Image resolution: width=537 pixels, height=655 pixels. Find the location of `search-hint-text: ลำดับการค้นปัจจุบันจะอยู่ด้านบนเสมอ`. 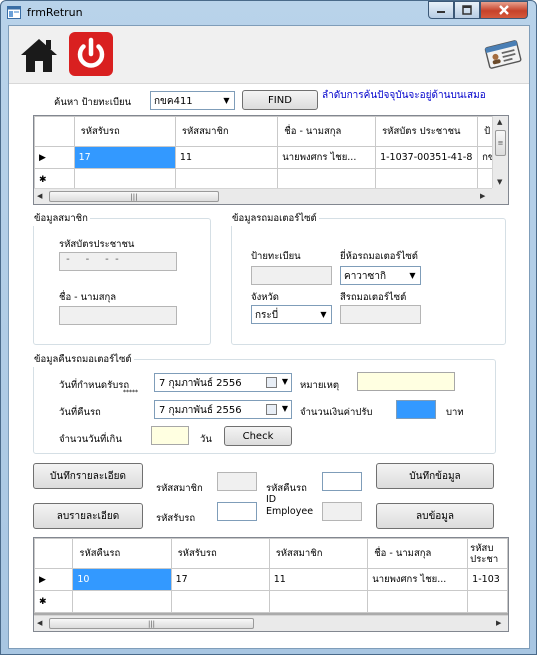

search-hint-text: ลำดับการค้นปัจจุบันจะอยู่ด้านบนเสมอ is located at coordinates (404, 95).